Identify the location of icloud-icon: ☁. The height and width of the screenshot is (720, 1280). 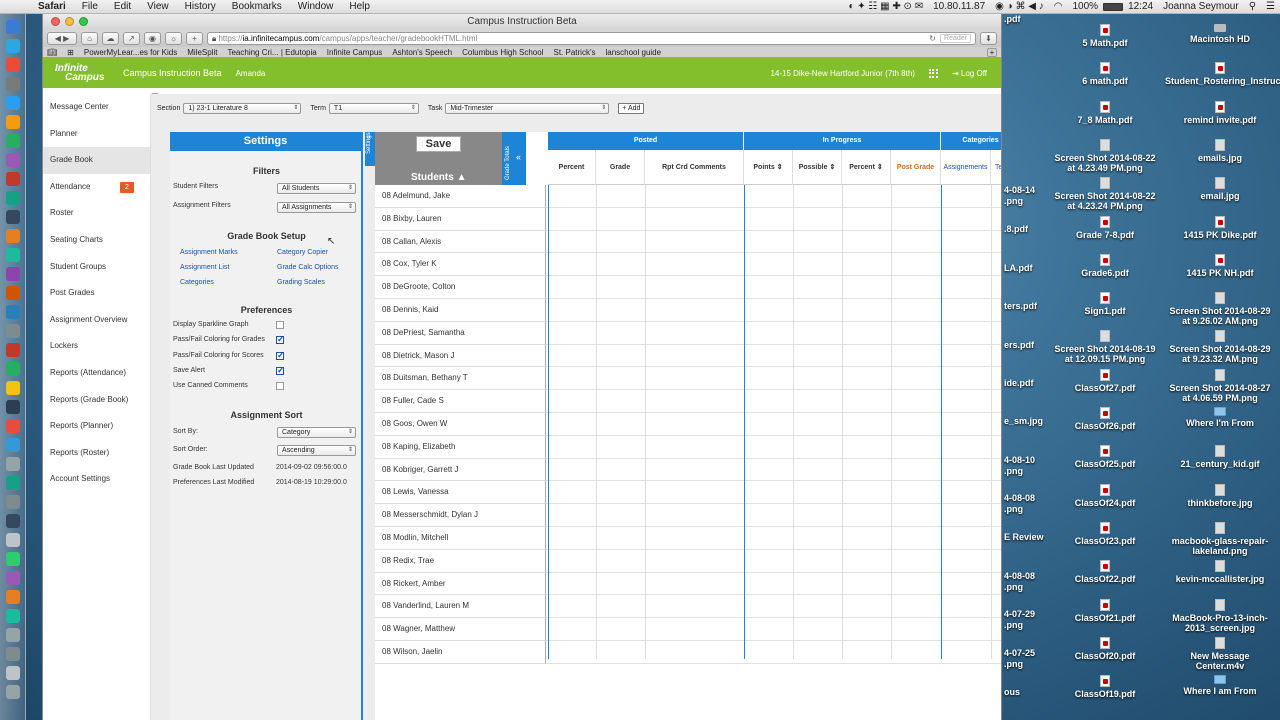
(110, 38).